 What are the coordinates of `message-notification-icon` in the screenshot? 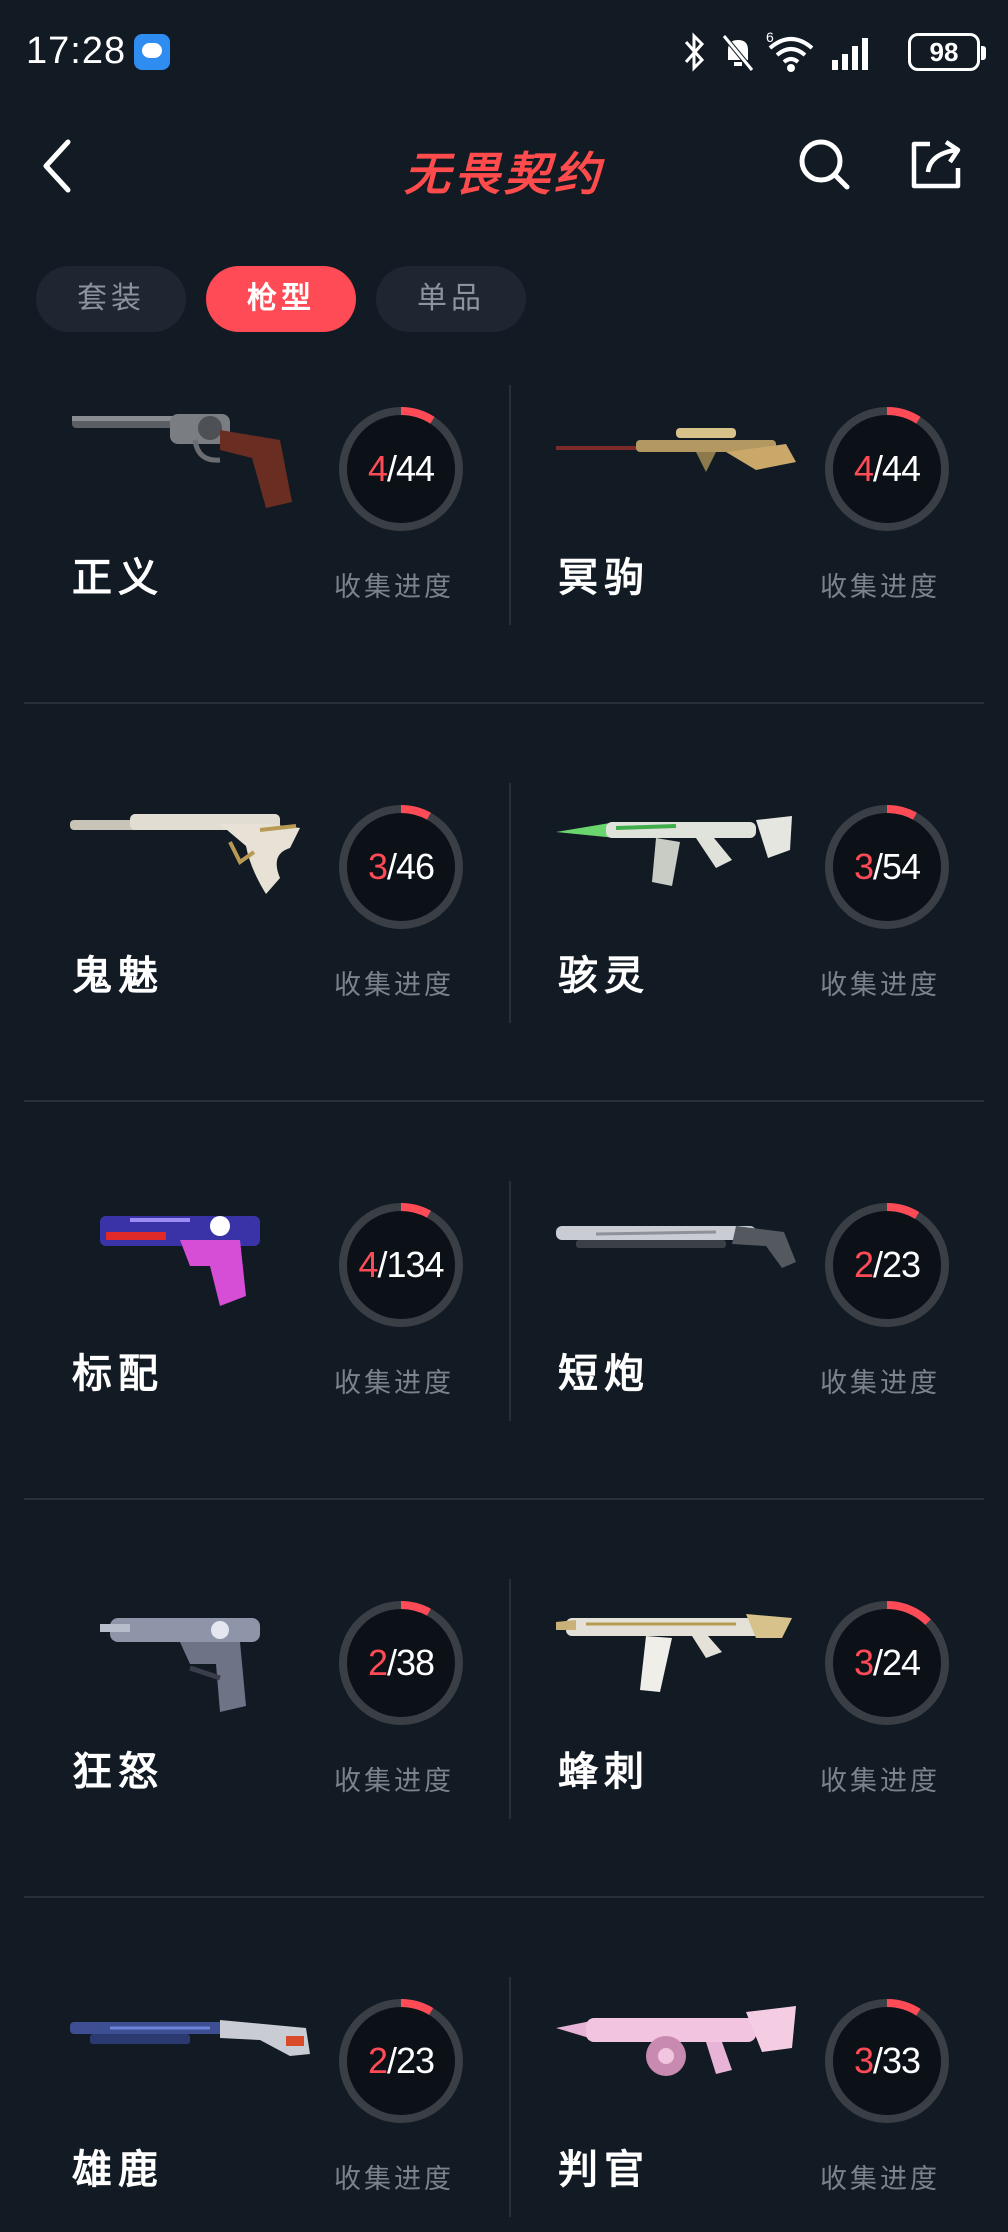 It's located at (152, 52).